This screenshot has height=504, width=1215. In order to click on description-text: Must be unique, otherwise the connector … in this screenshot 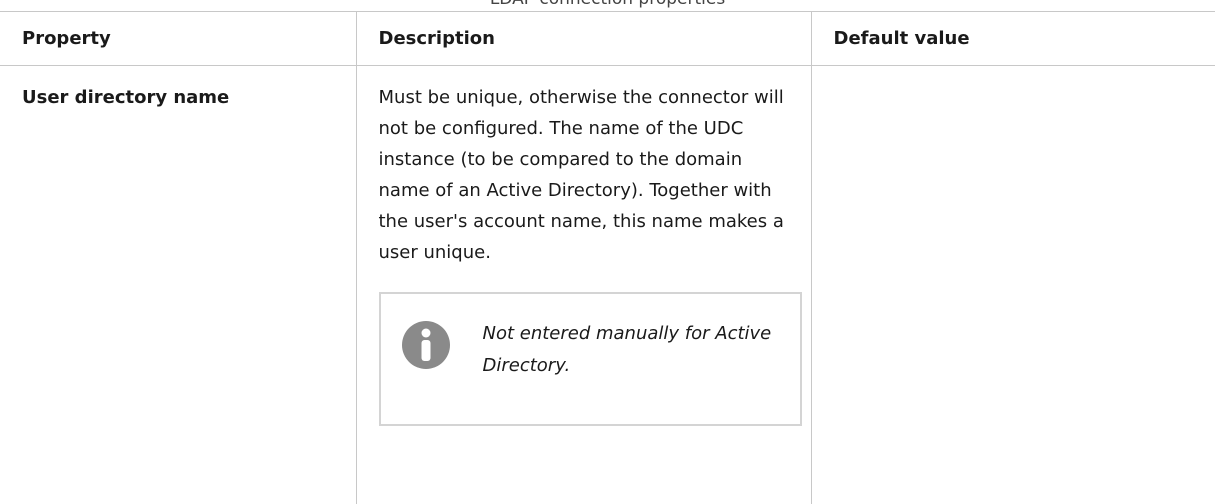, I will do `click(581, 175)`.